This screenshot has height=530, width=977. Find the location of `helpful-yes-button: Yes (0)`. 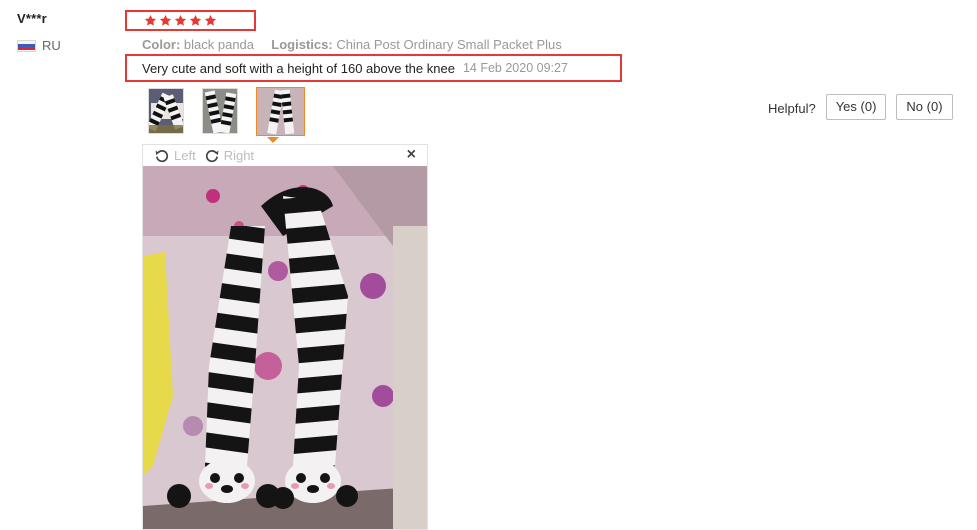

helpful-yes-button: Yes (0) is located at coordinates (856, 107).